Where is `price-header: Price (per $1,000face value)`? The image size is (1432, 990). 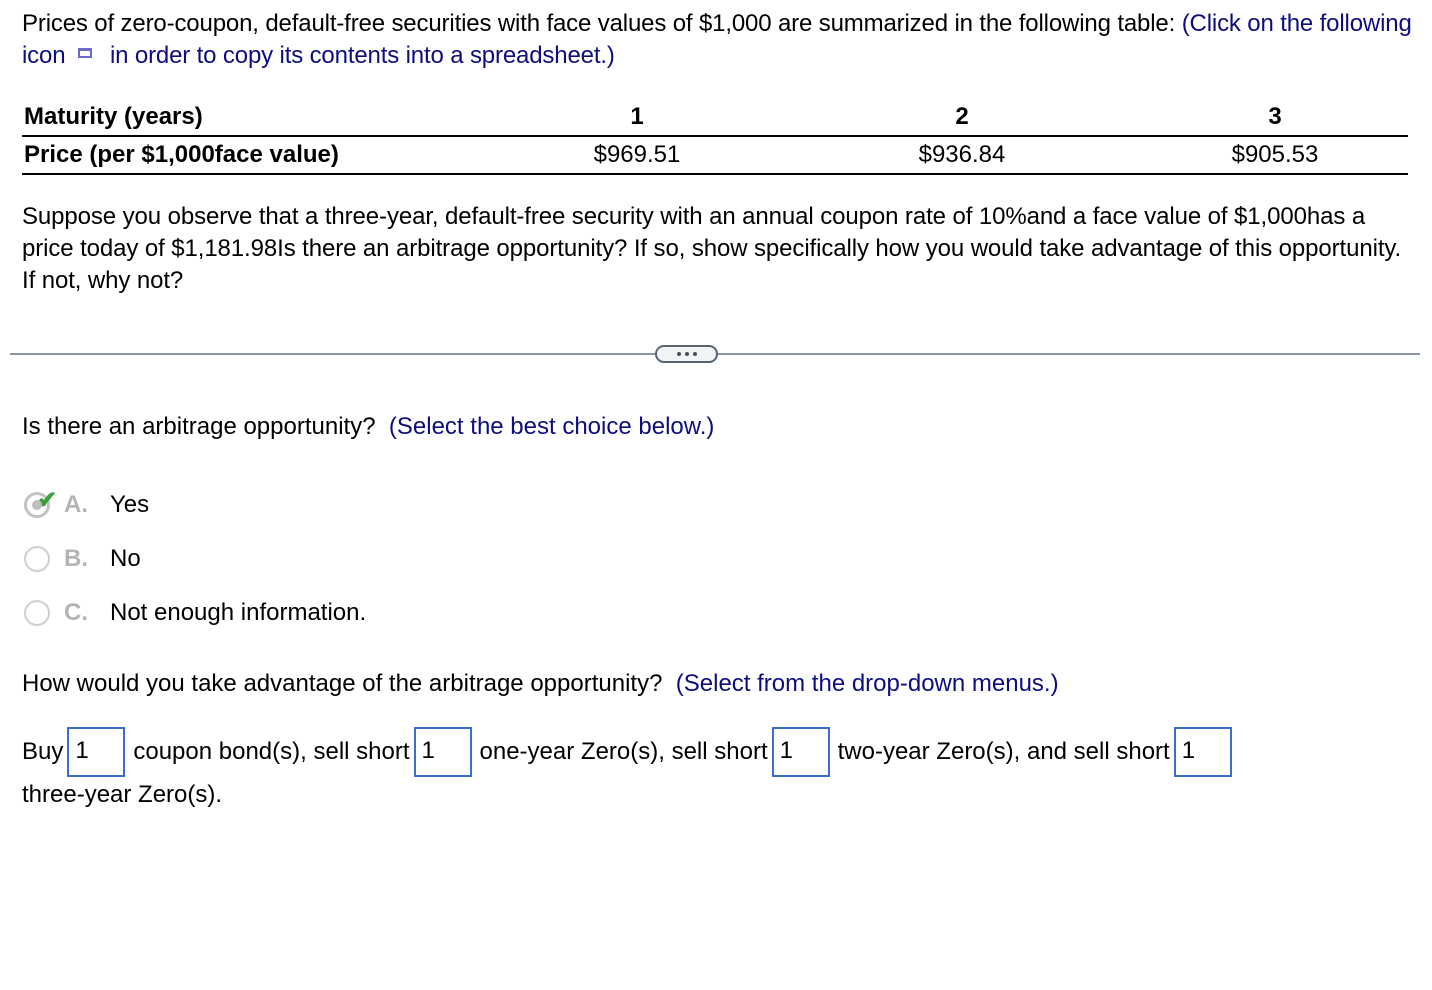
price-header: Price (per $1,000face value) is located at coordinates (257, 155).